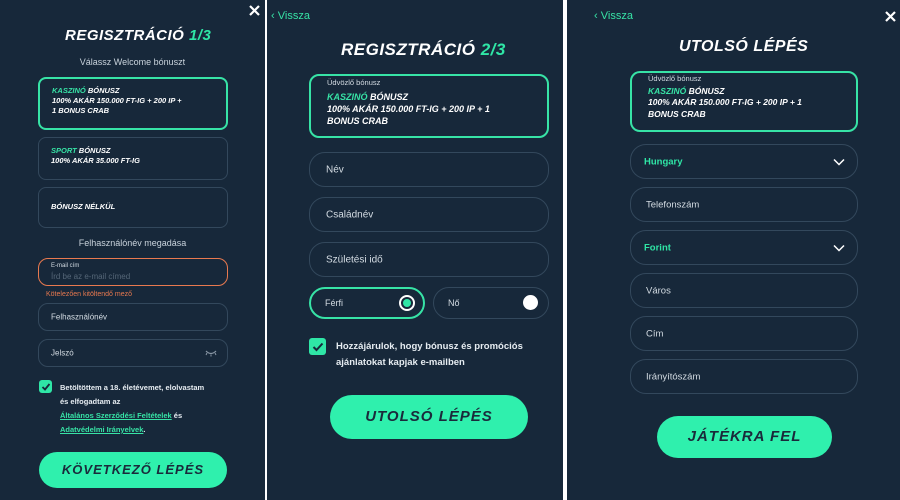  Describe the element at coordinates (177, 415) in the screenshot. I see `terms-and-text: és` at that location.